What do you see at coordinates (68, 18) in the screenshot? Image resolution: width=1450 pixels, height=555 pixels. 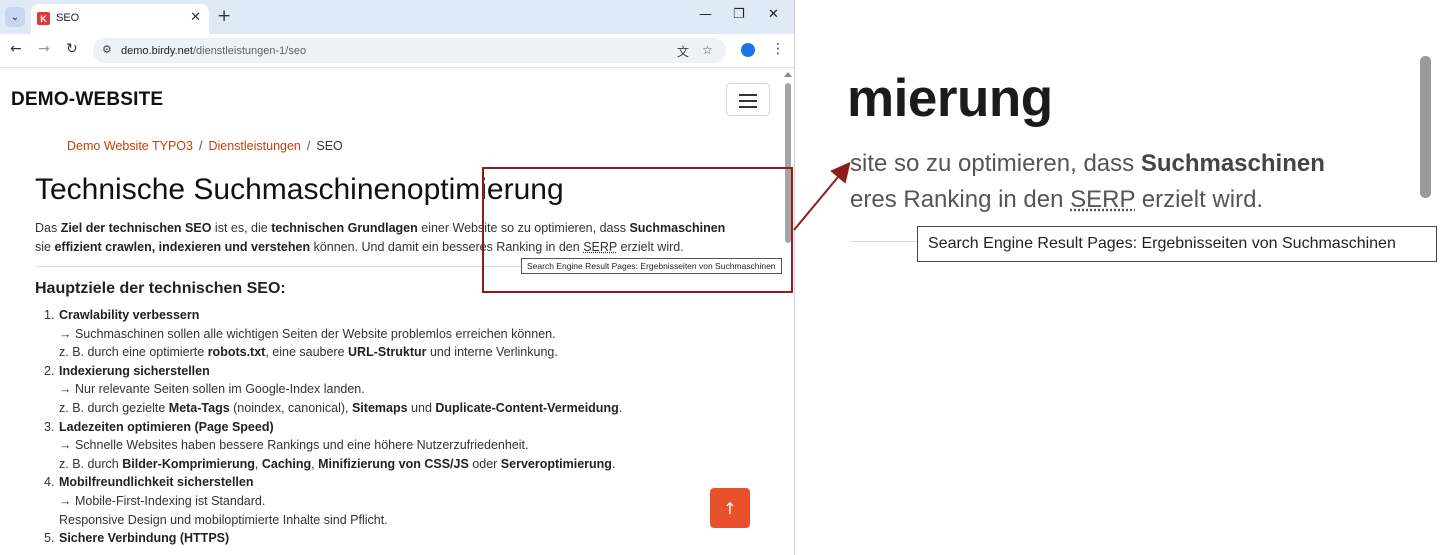 I see `tab-title: SEO` at bounding box center [68, 18].